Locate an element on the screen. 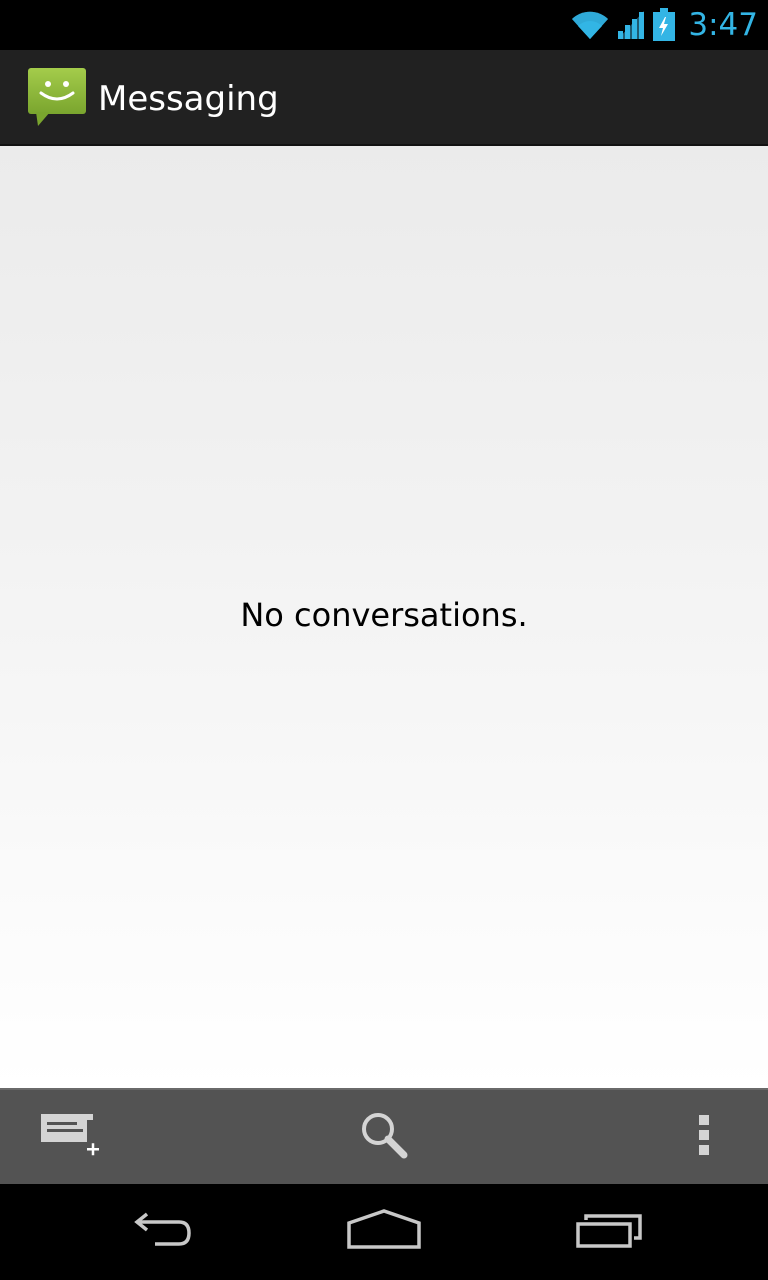 The width and height of the screenshot is (768, 1280). recent-apps-button is located at coordinates (610, 1232).